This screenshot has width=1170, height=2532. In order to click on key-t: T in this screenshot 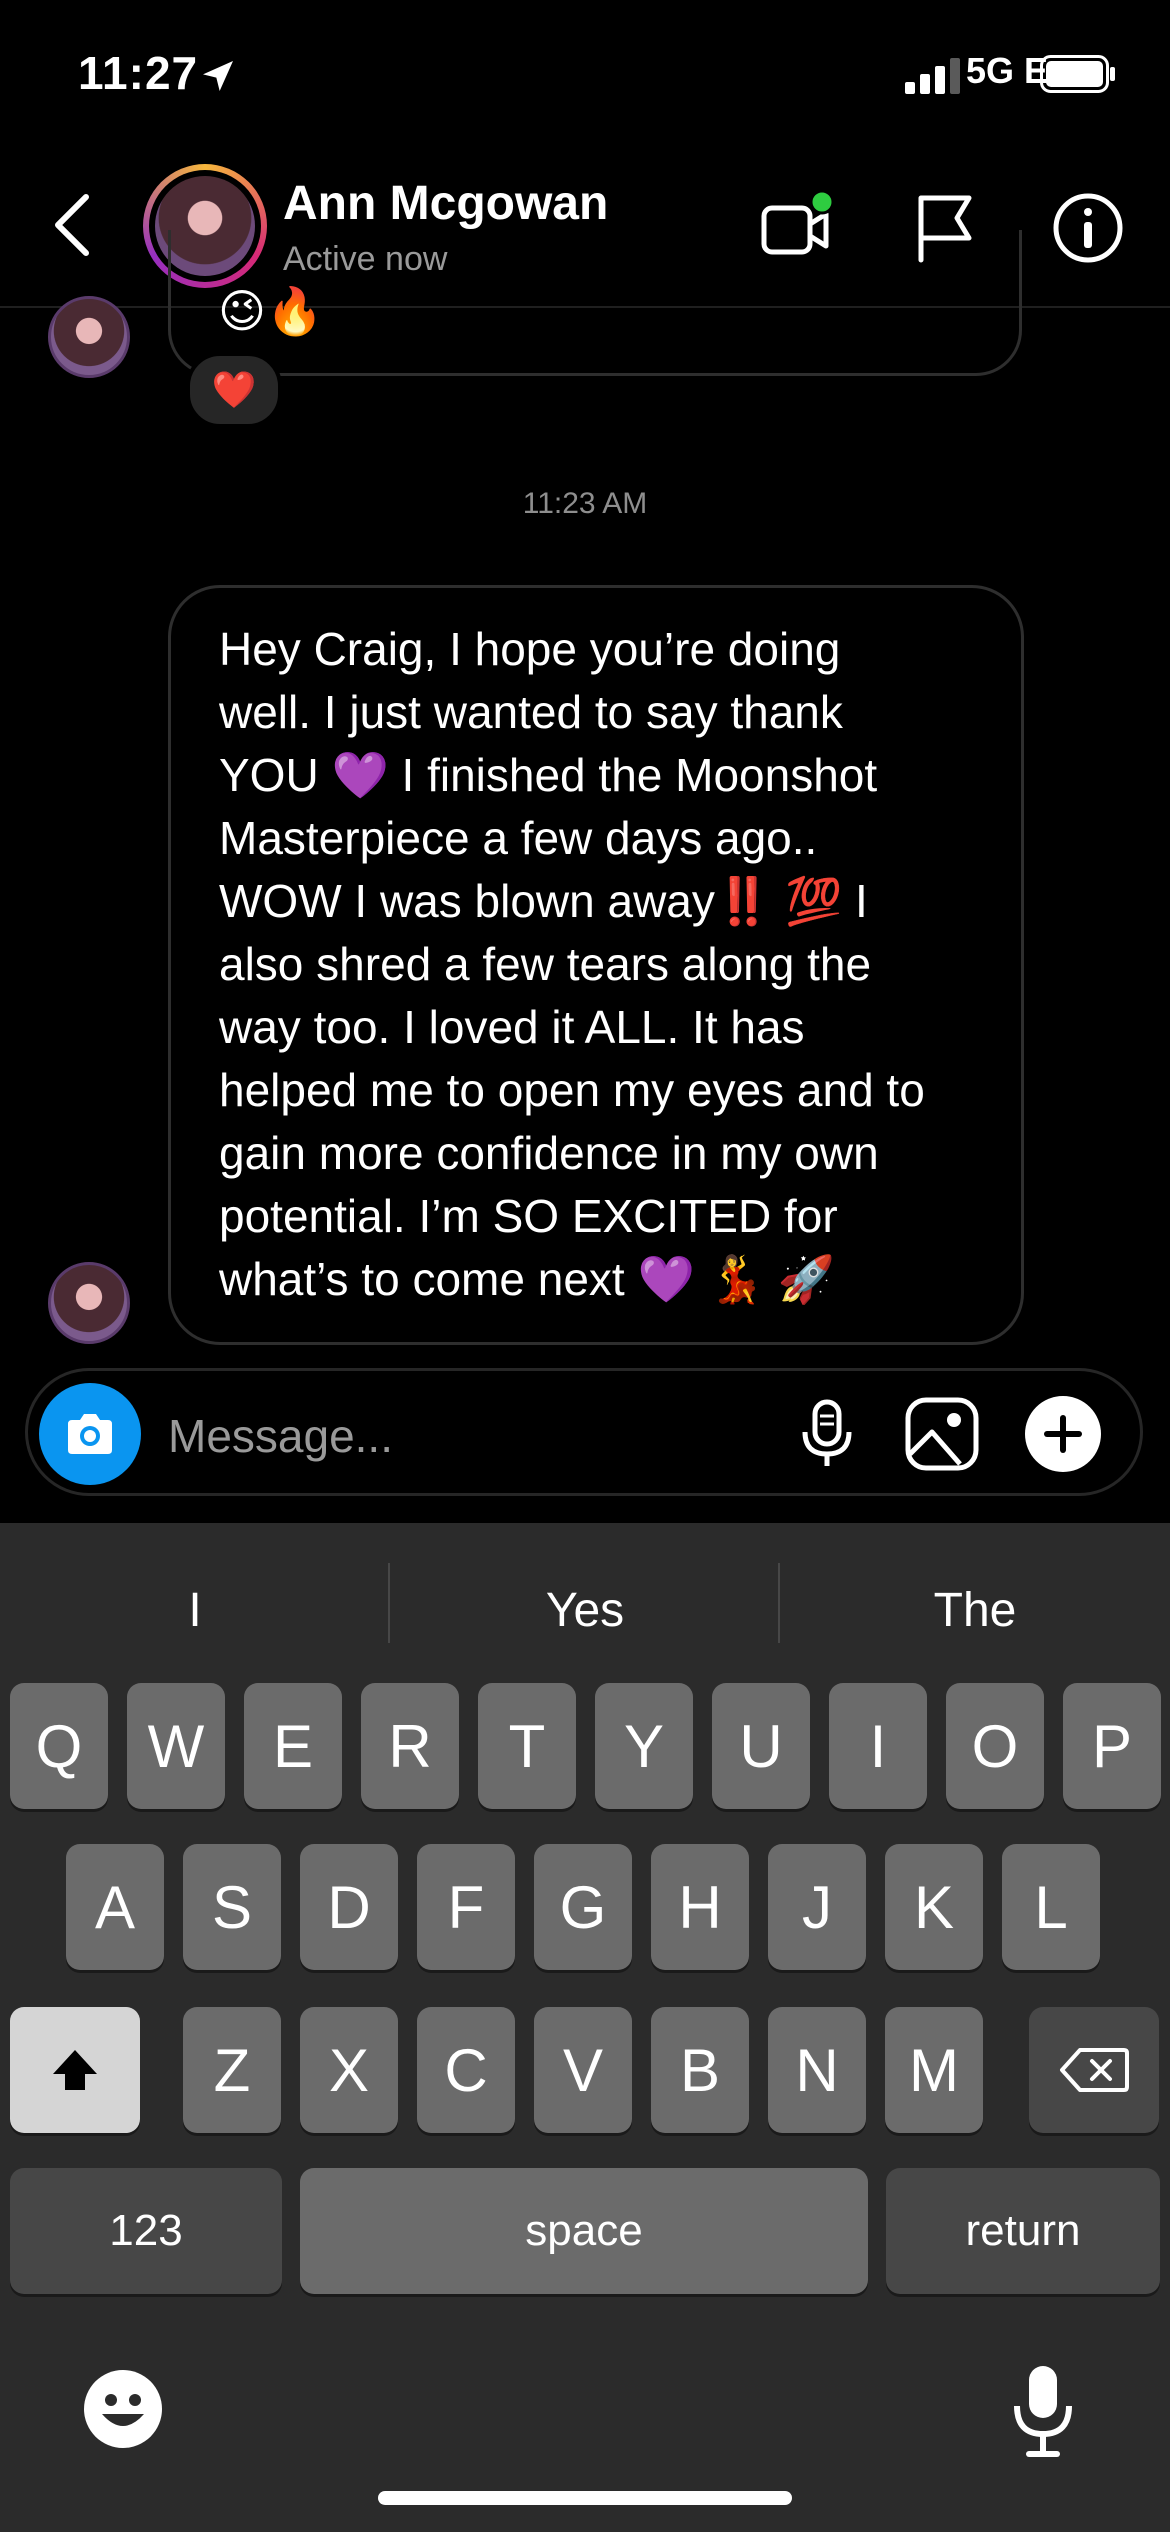, I will do `click(527, 1746)`.